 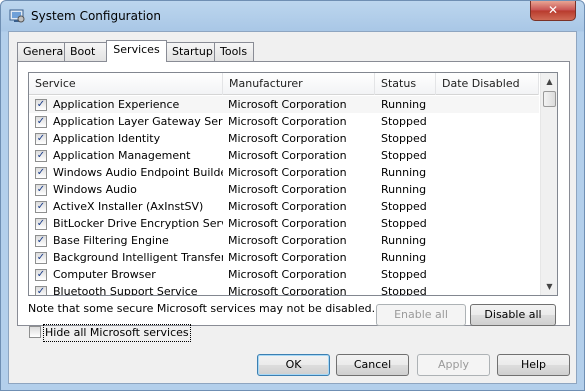 I want to click on ok-button: OK, so click(x=293, y=365).